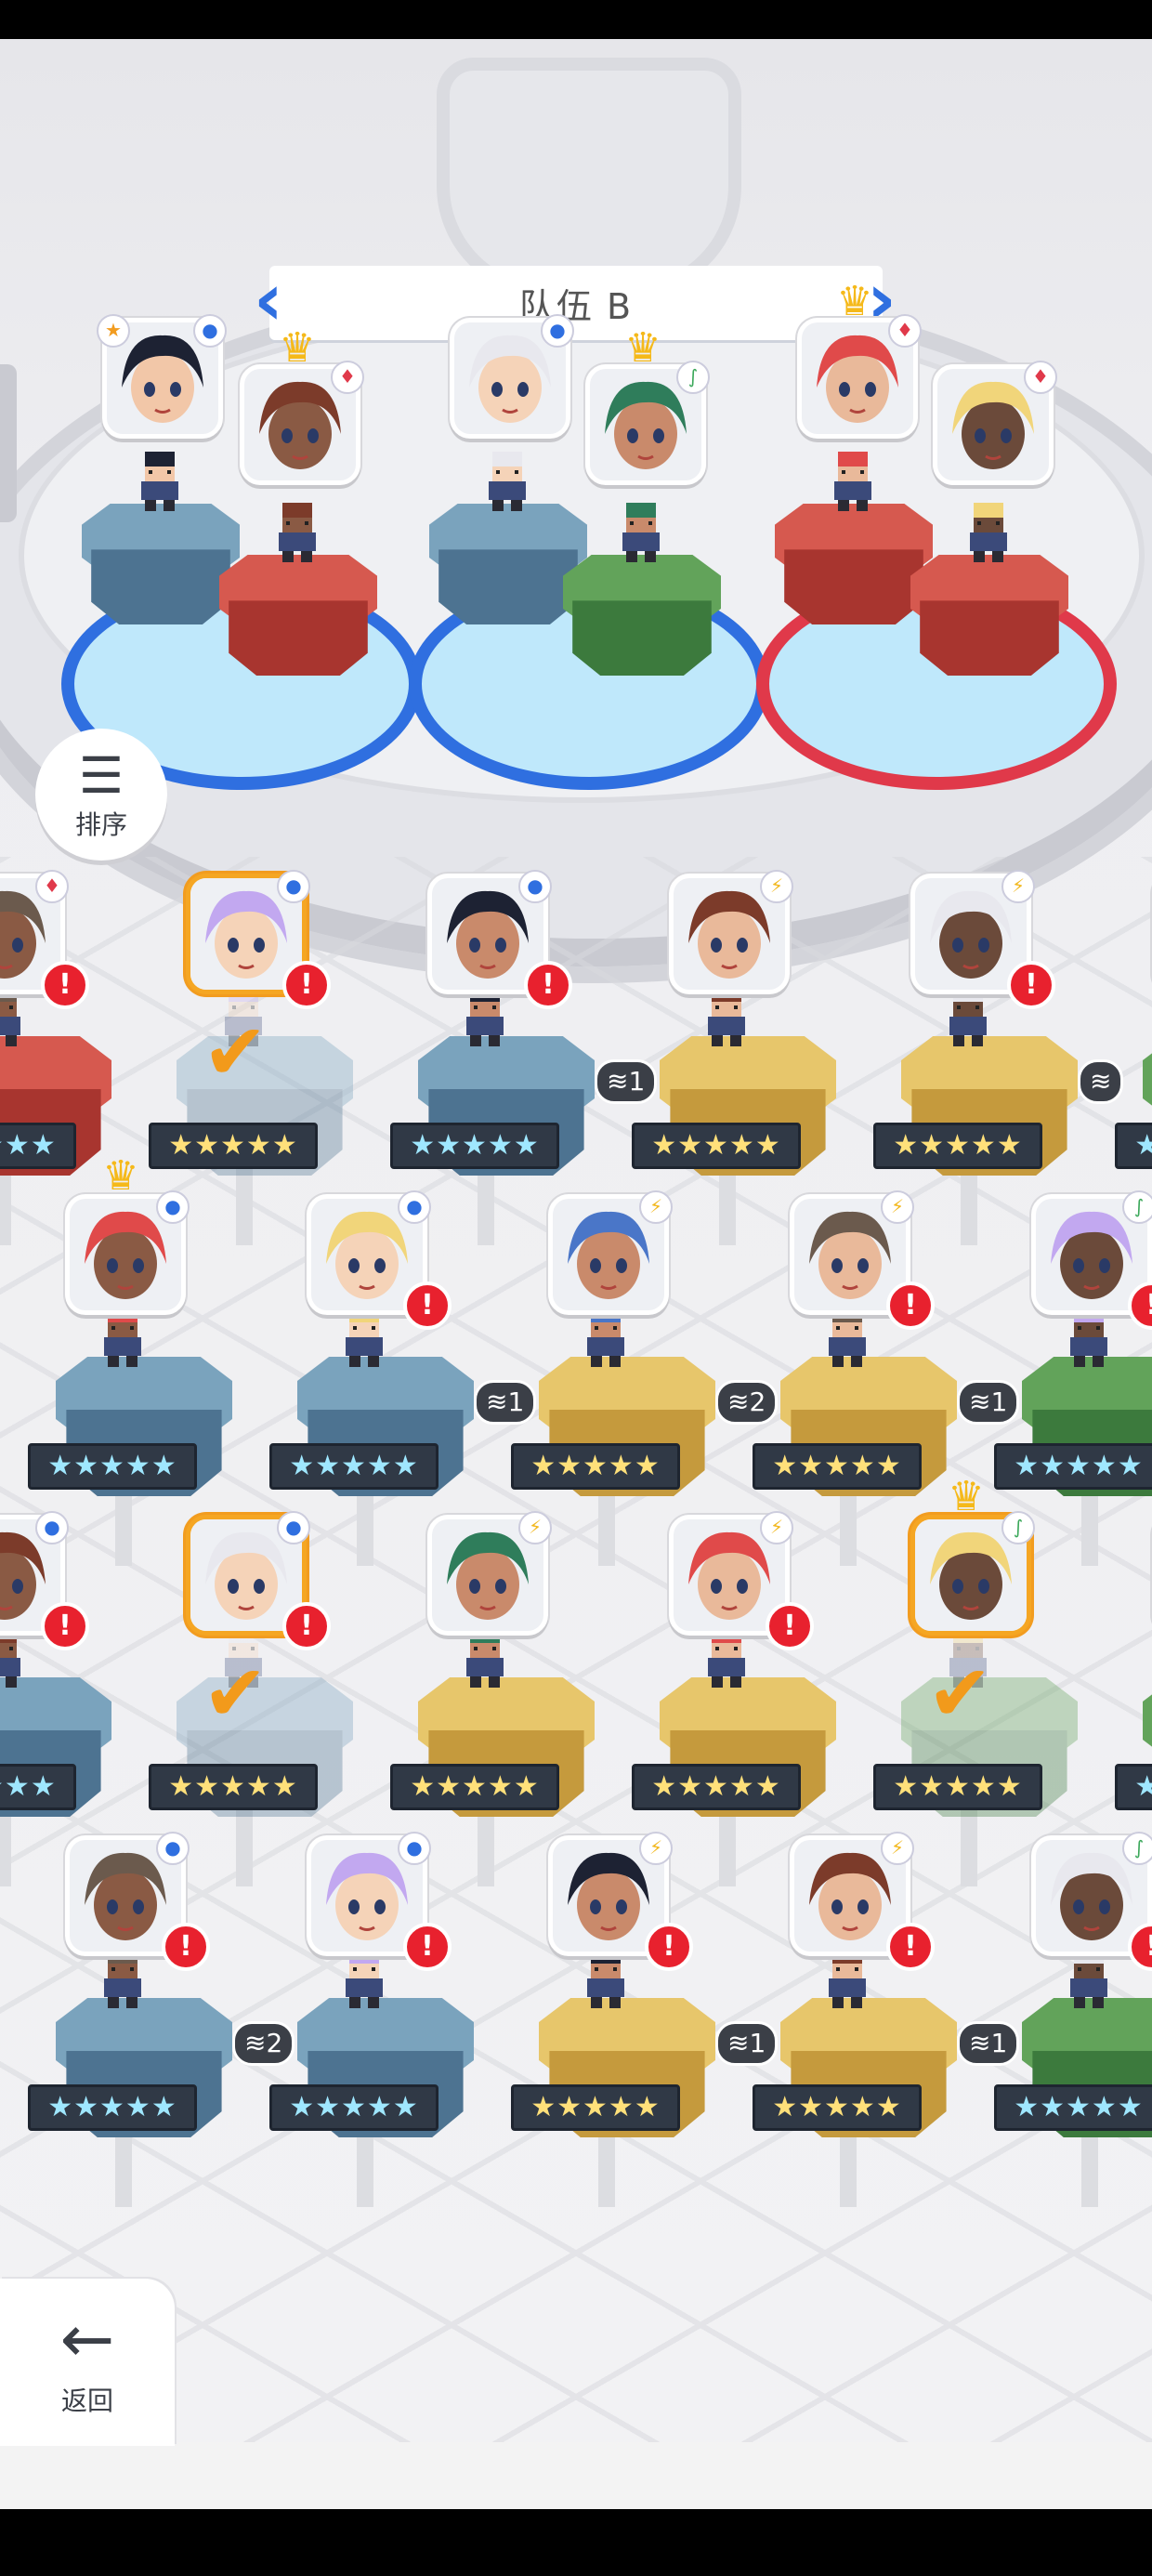 The image size is (1152, 2576). I want to click on back-button: ← 返回, so click(87, 2362).